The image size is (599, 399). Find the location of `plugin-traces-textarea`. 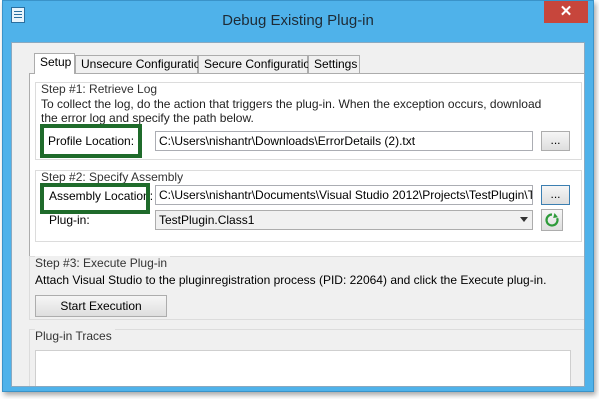

plugin-traces-textarea is located at coordinates (303, 368).